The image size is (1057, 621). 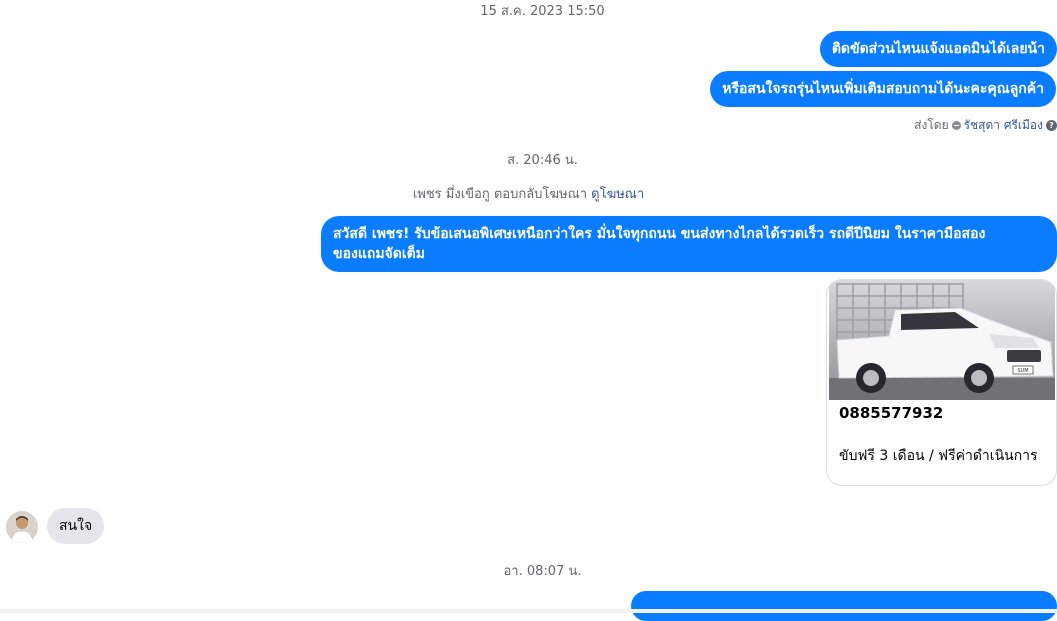 I want to click on outgoing-message: ติดขัดส่วนไหนแจ้งแอดมินได้เลยน้า, so click(x=938, y=49).